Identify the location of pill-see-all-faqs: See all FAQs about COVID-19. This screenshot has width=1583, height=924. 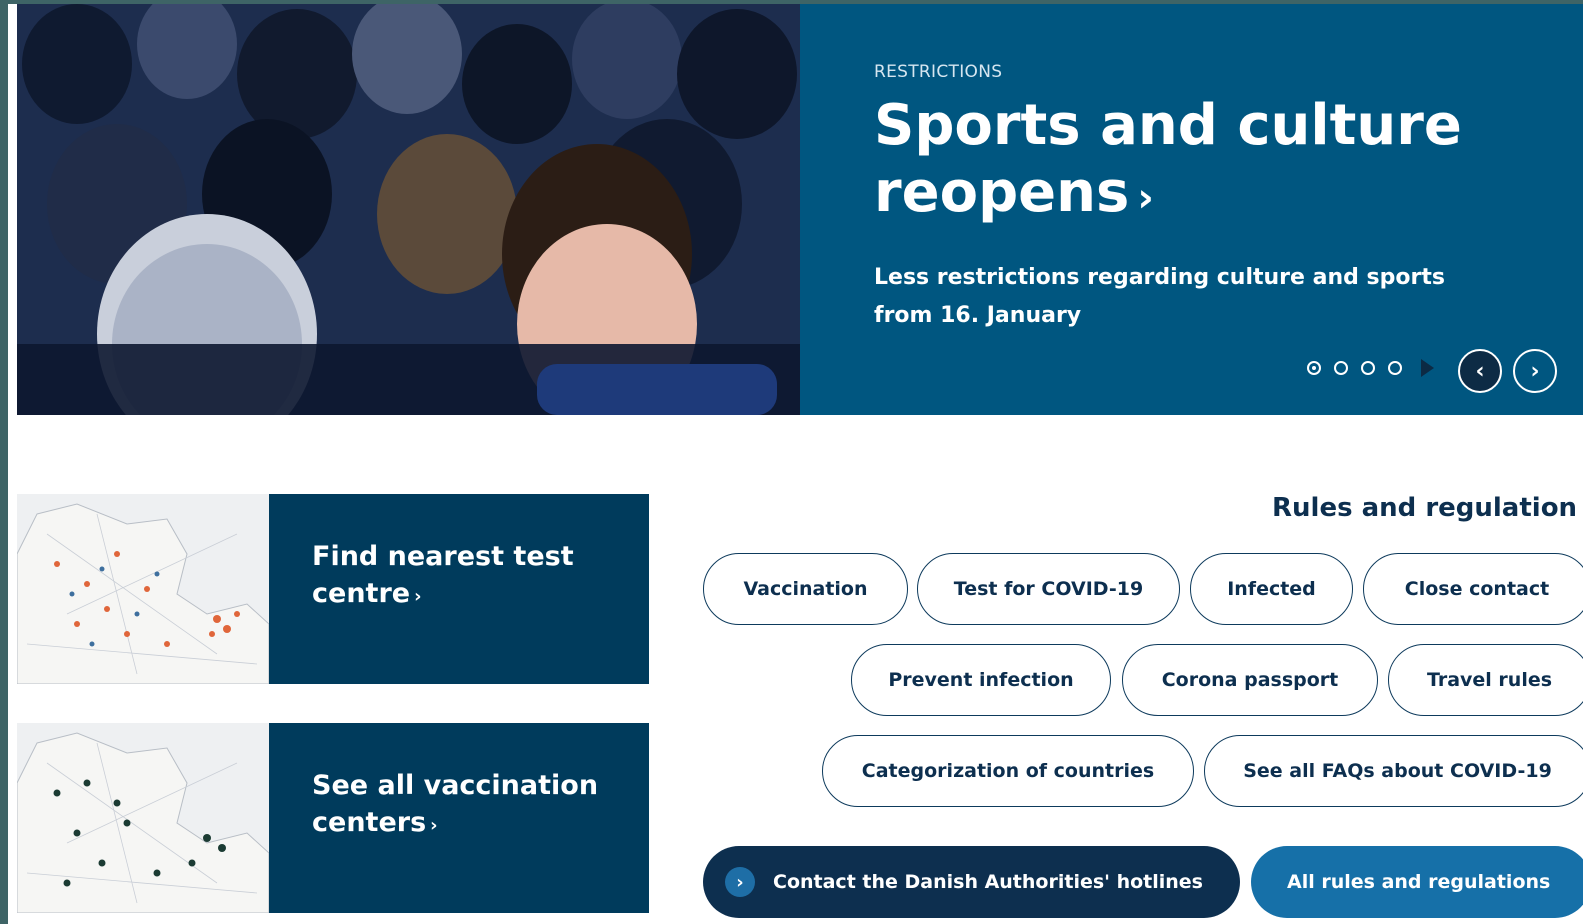
(1393, 771).